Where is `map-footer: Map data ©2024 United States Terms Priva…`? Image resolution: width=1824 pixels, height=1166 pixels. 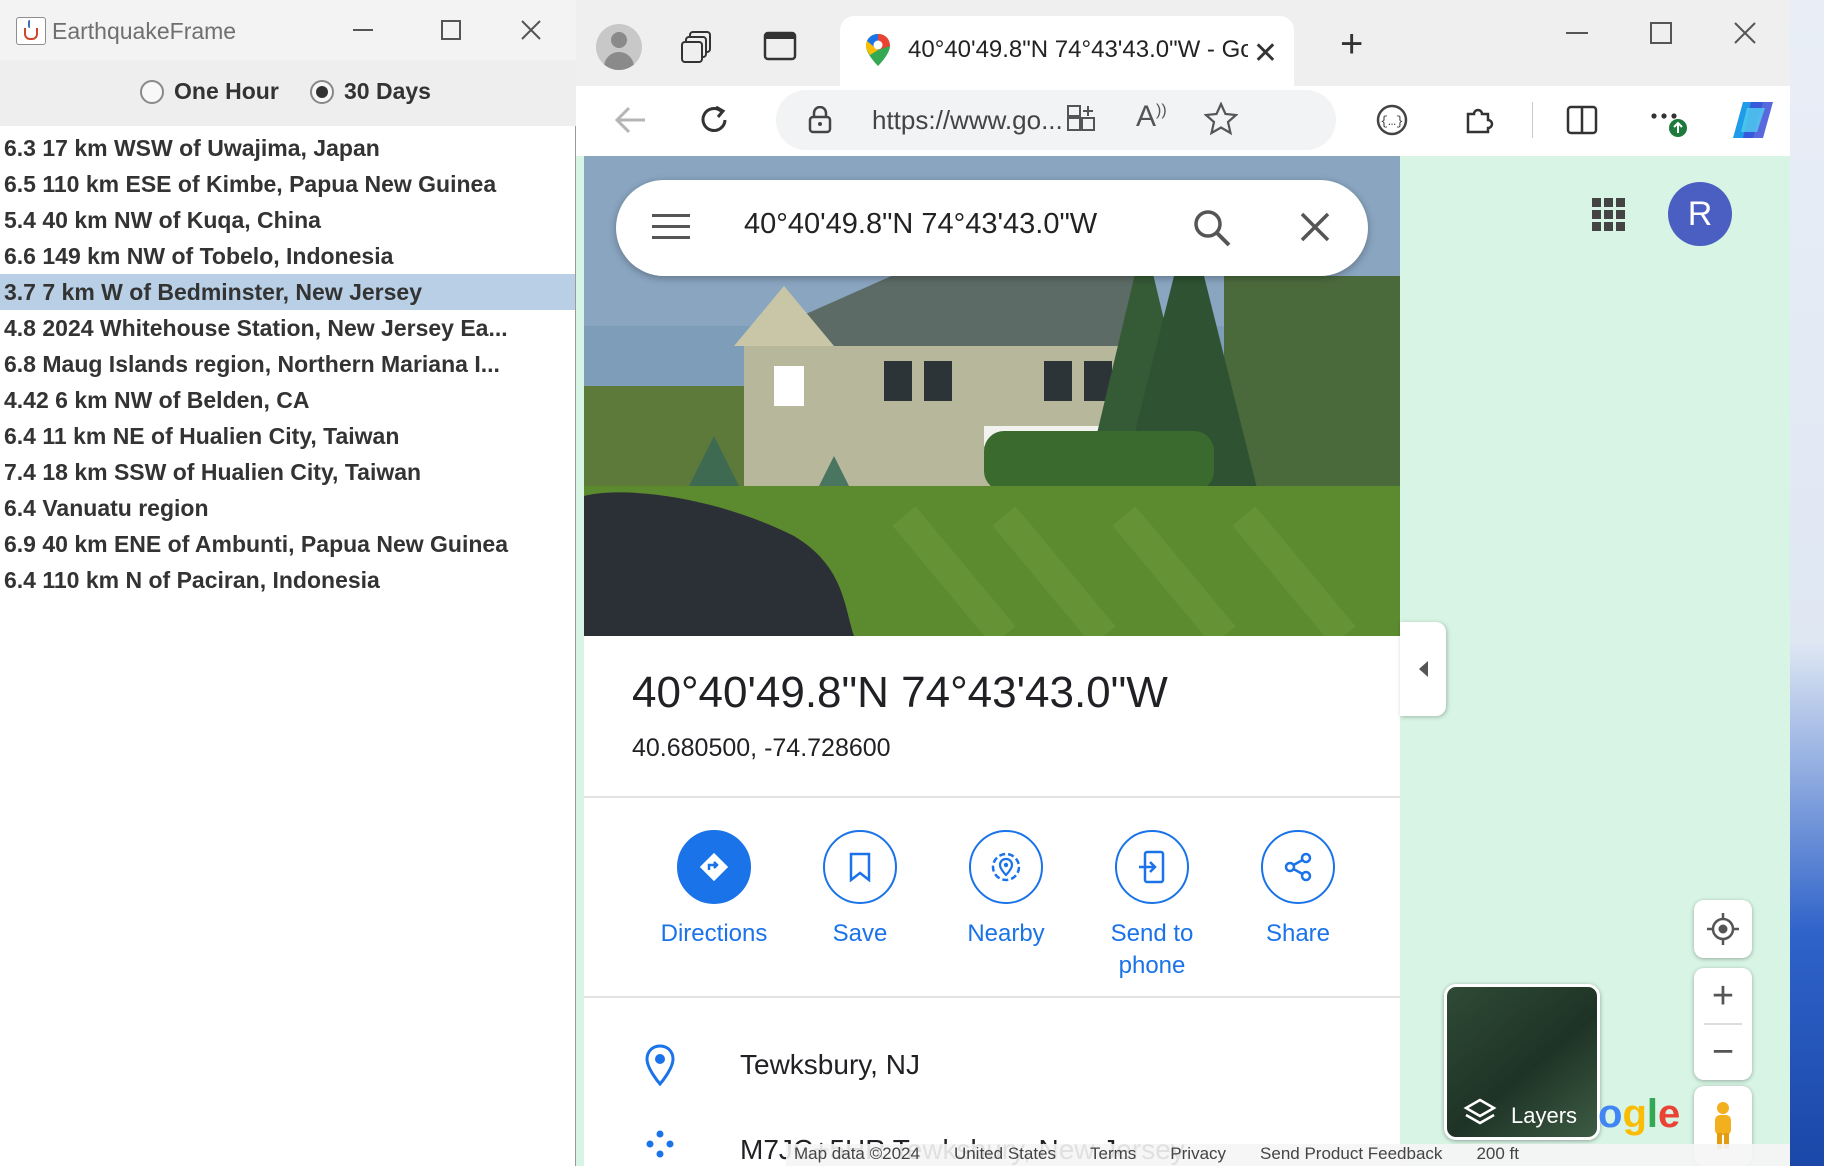
map-footer: Map data ©2024 United States Terms Priva… is located at coordinates (1288, 1155).